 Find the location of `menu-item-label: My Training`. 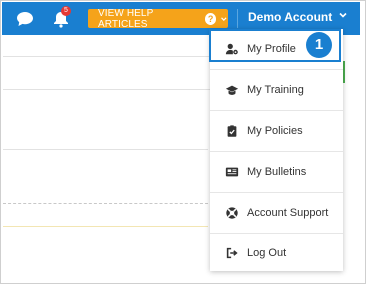

menu-item-label: My Training is located at coordinates (275, 90).